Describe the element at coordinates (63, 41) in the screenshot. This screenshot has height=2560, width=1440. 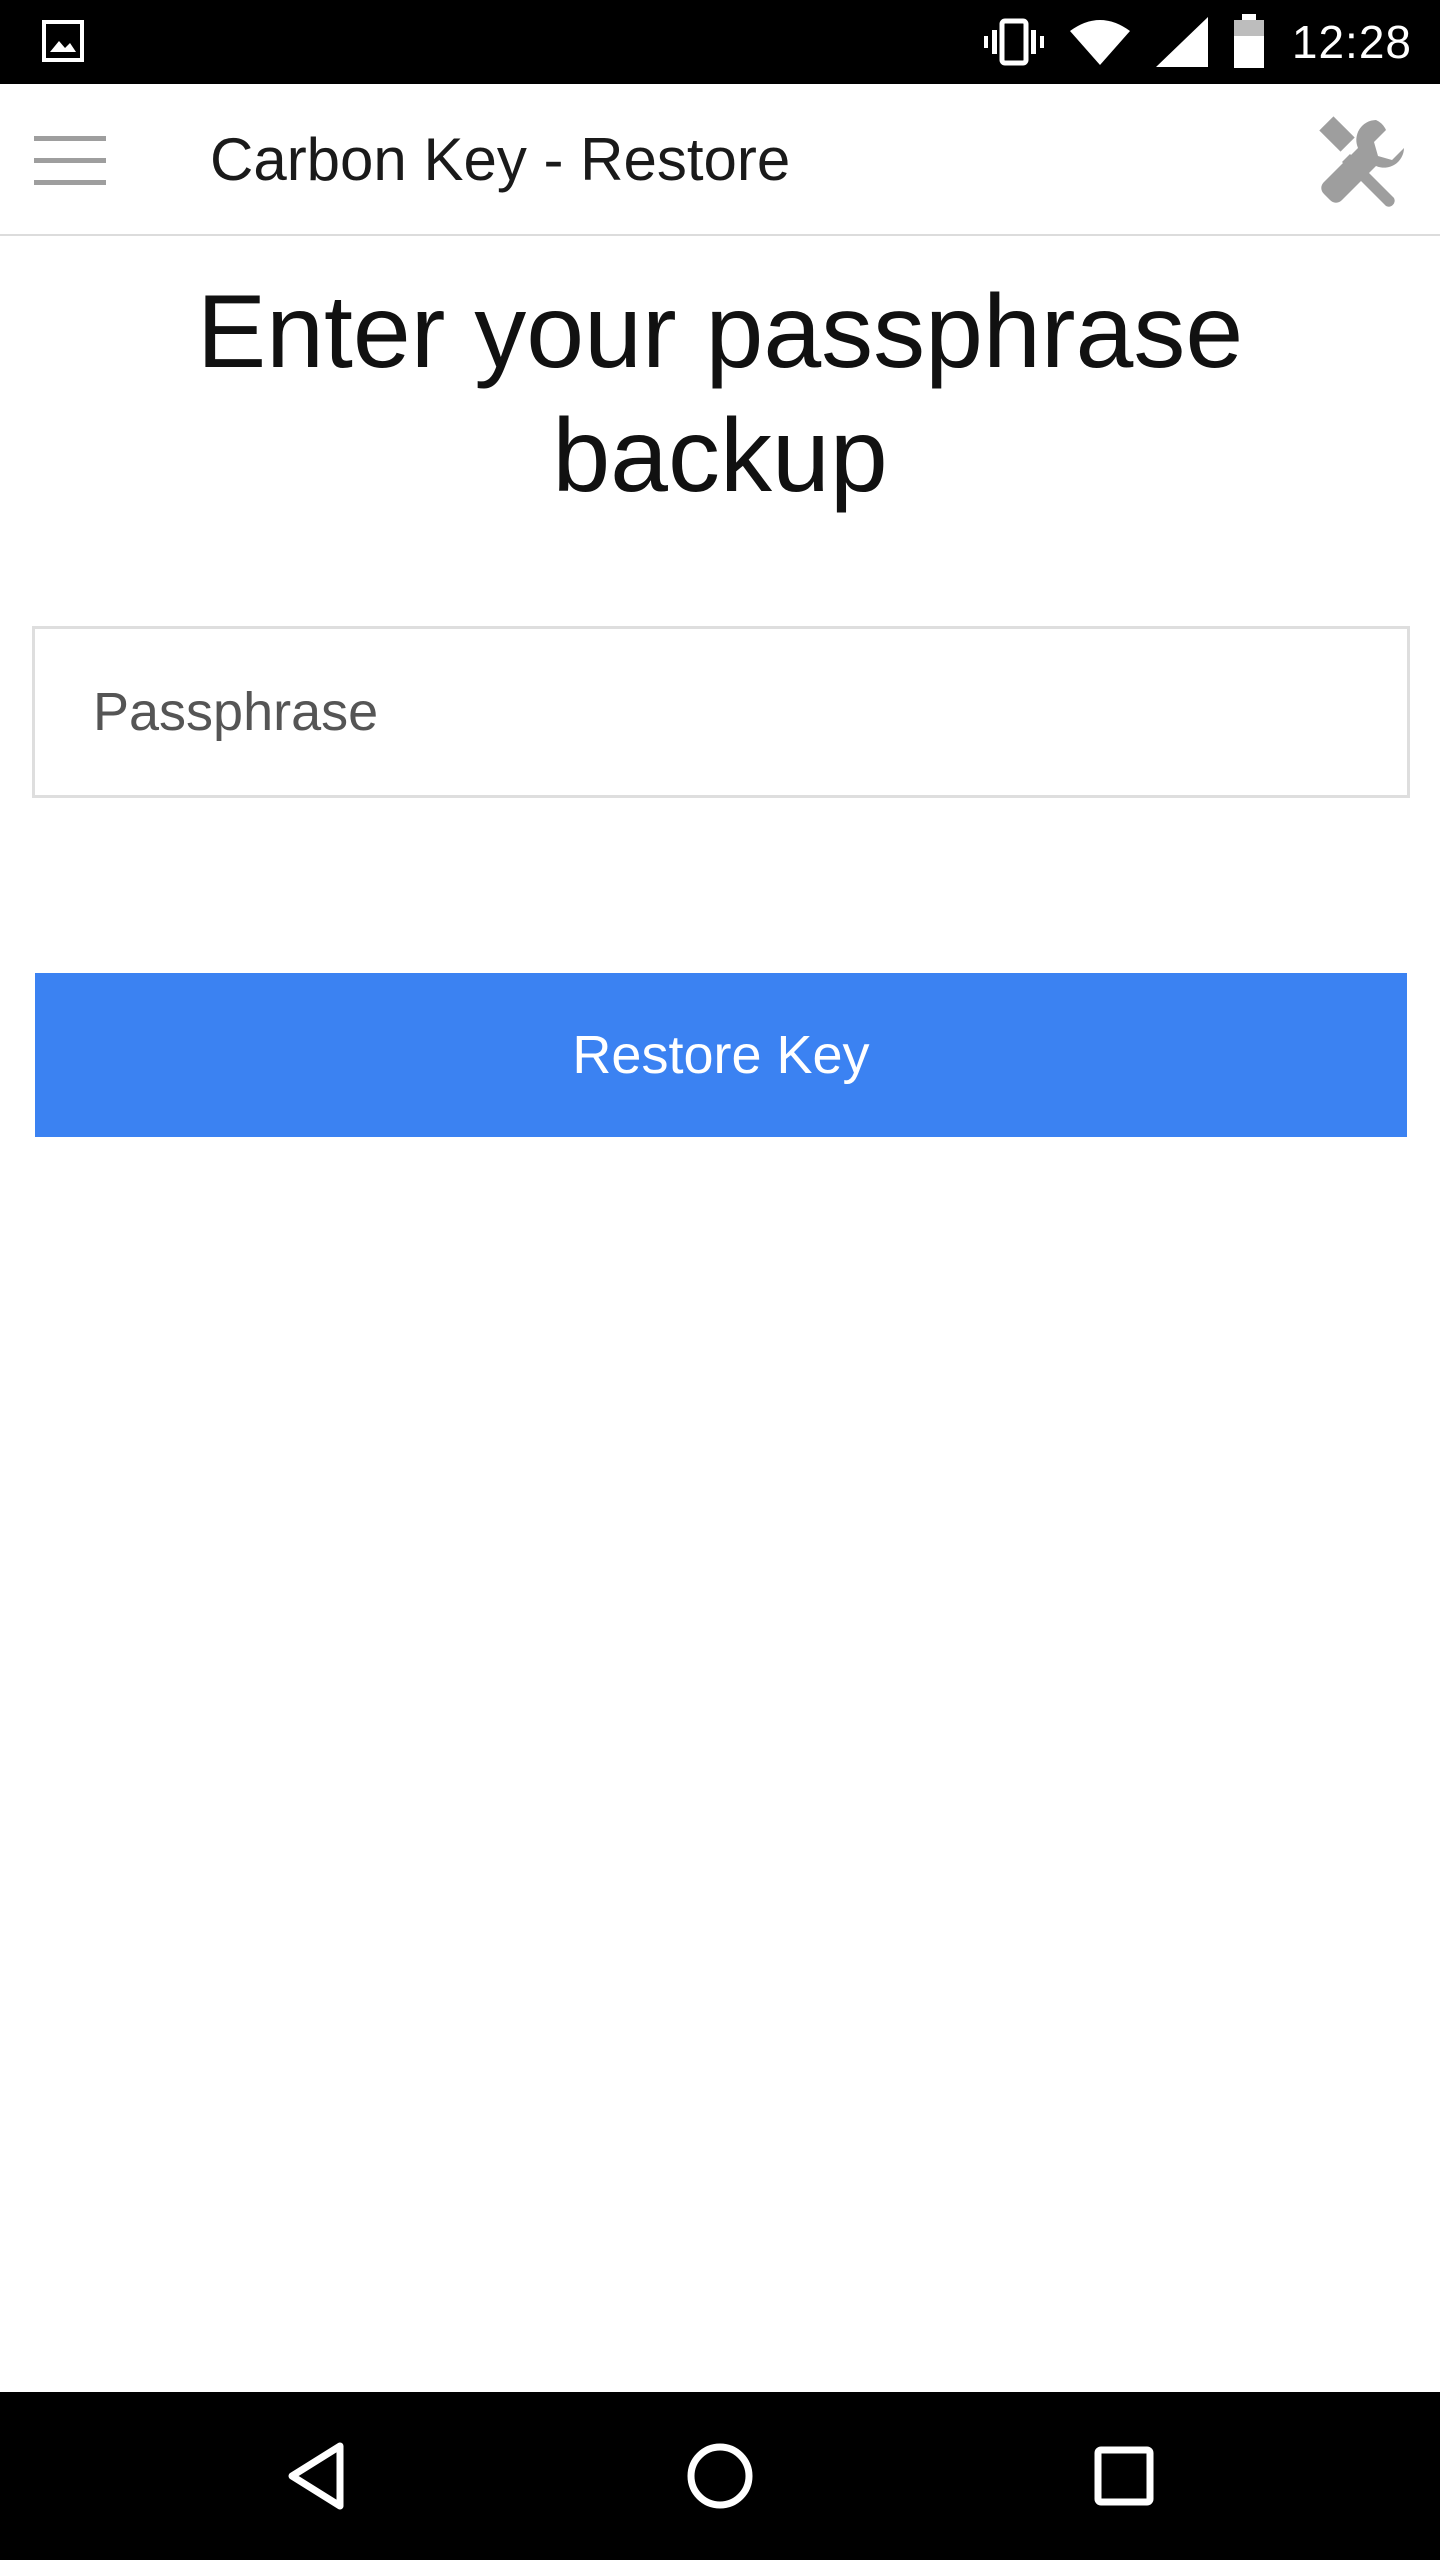
I see `gallery-notification-icon` at that location.